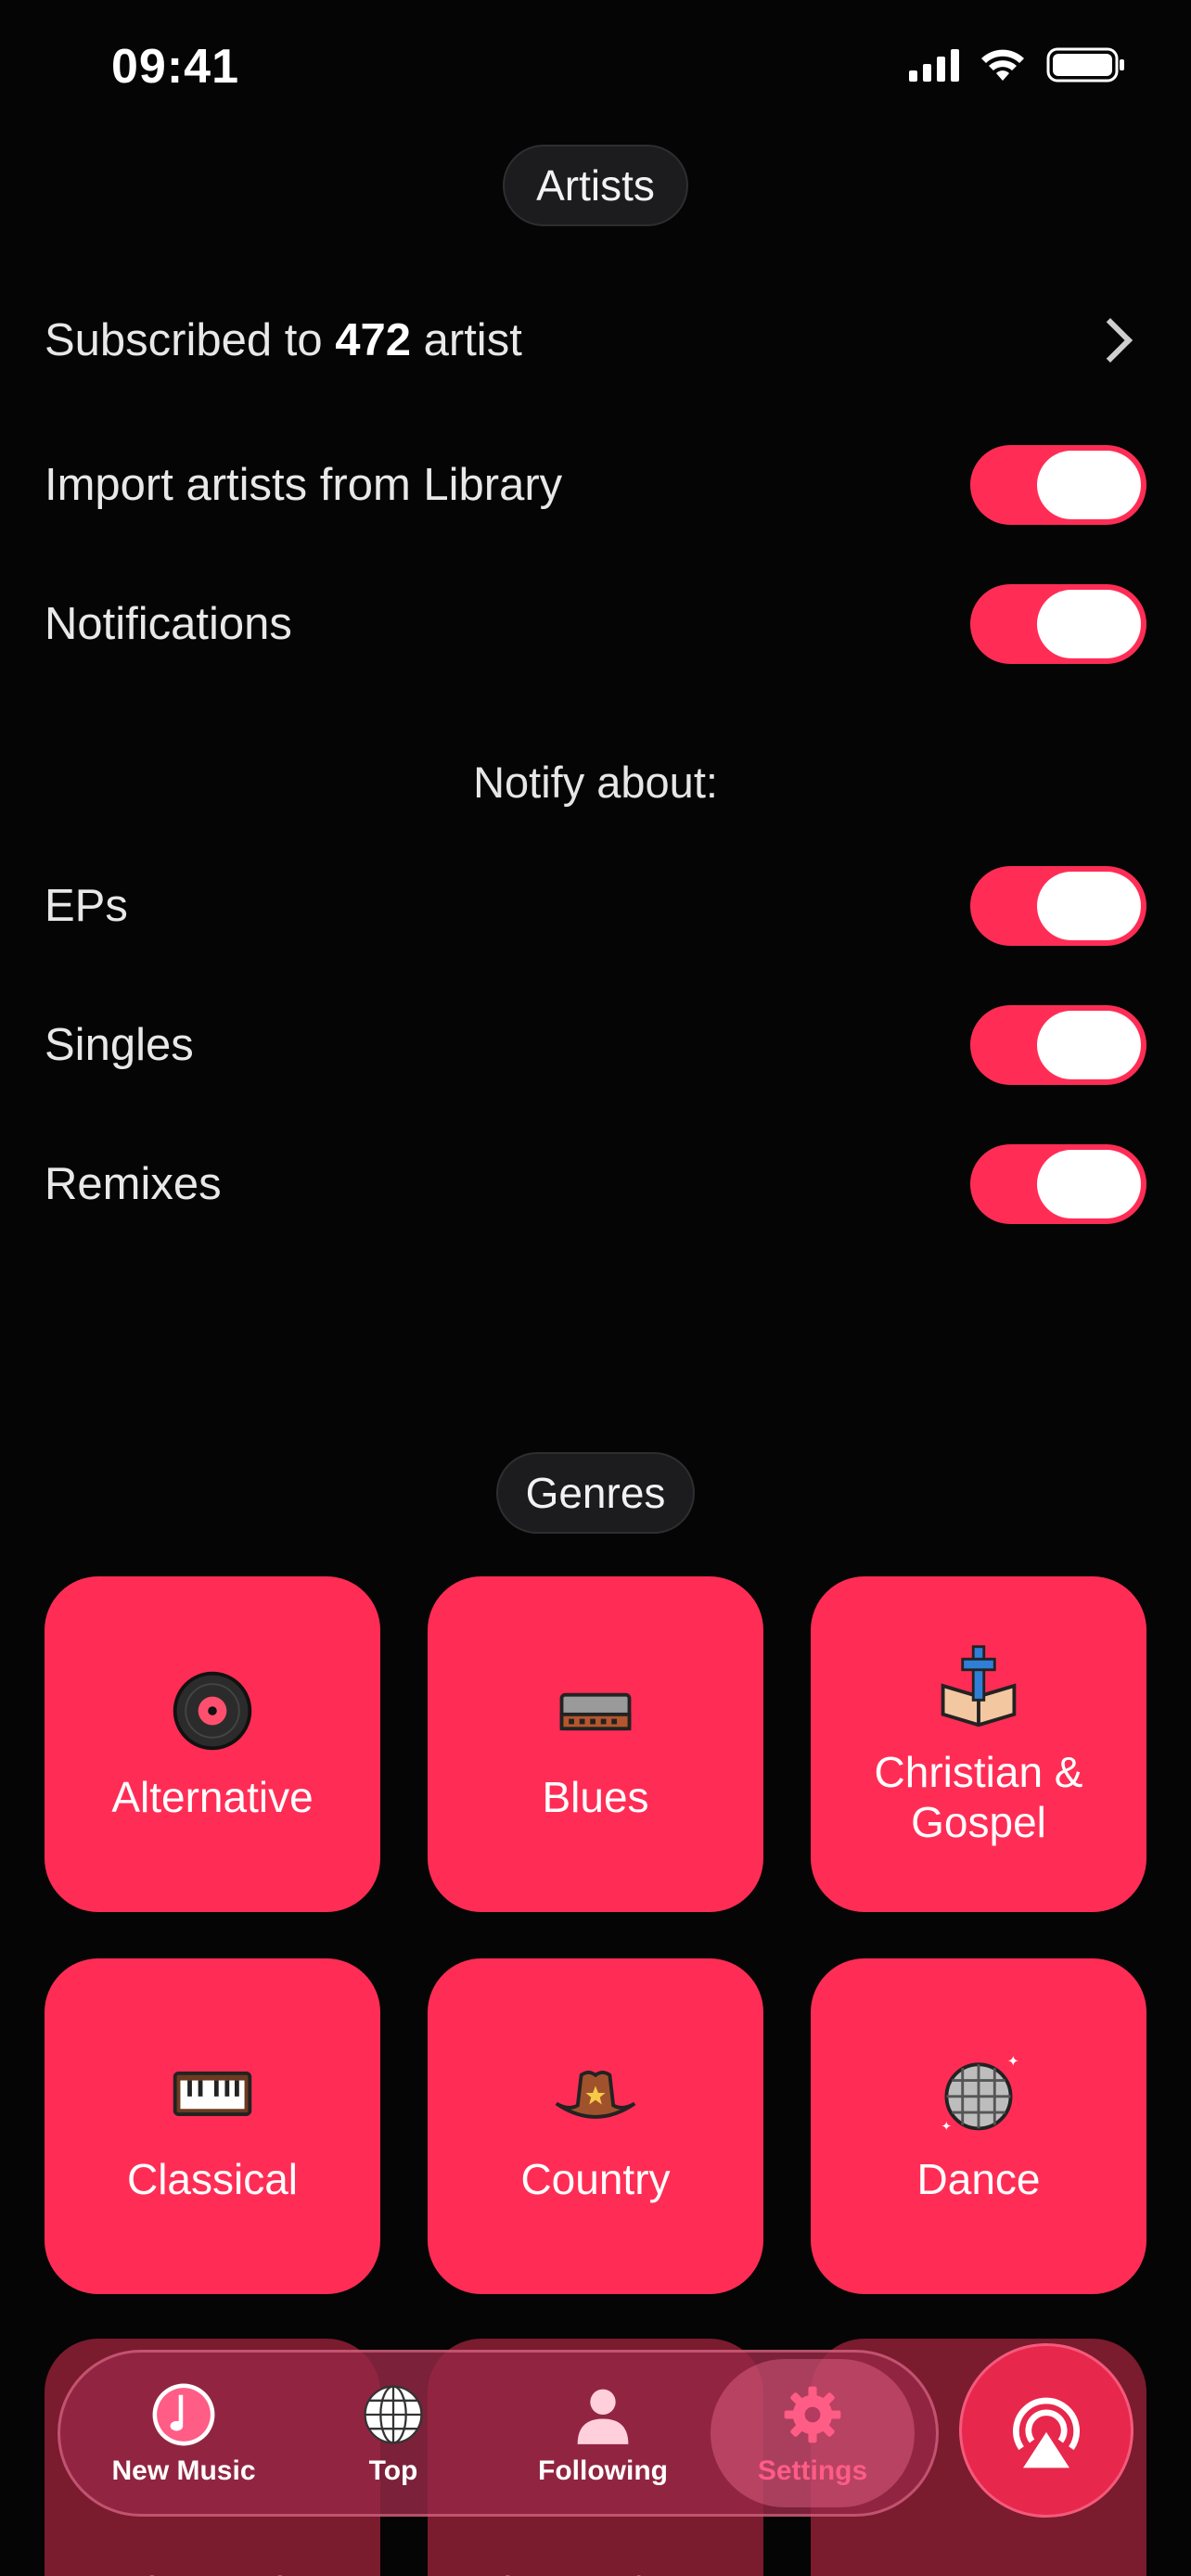  What do you see at coordinates (1058, 906) in the screenshot?
I see `notify-eps-toggle` at bounding box center [1058, 906].